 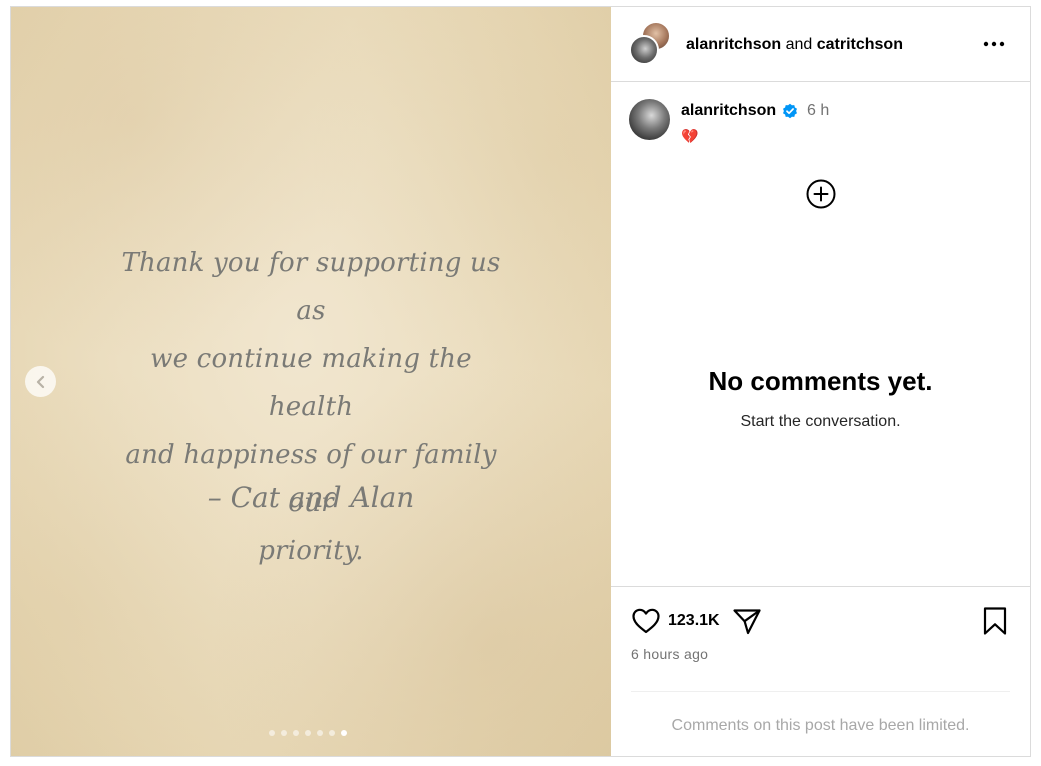 I want to click on collab-usernames: alanritchson and catritchson, so click(x=794, y=45).